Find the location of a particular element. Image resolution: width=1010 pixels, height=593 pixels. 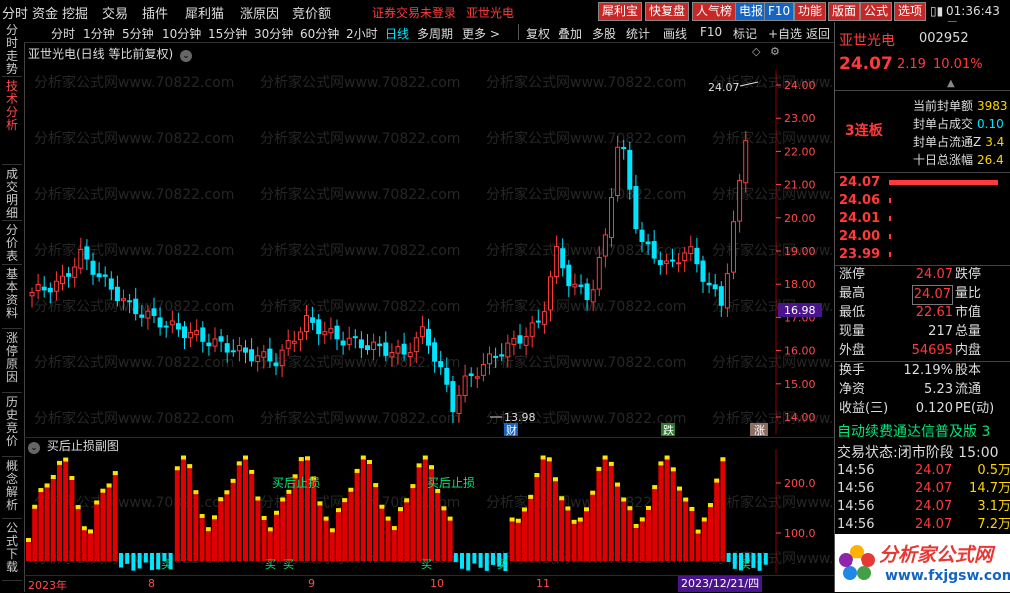

period-15min: 15分钟 is located at coordinates (227, 33).